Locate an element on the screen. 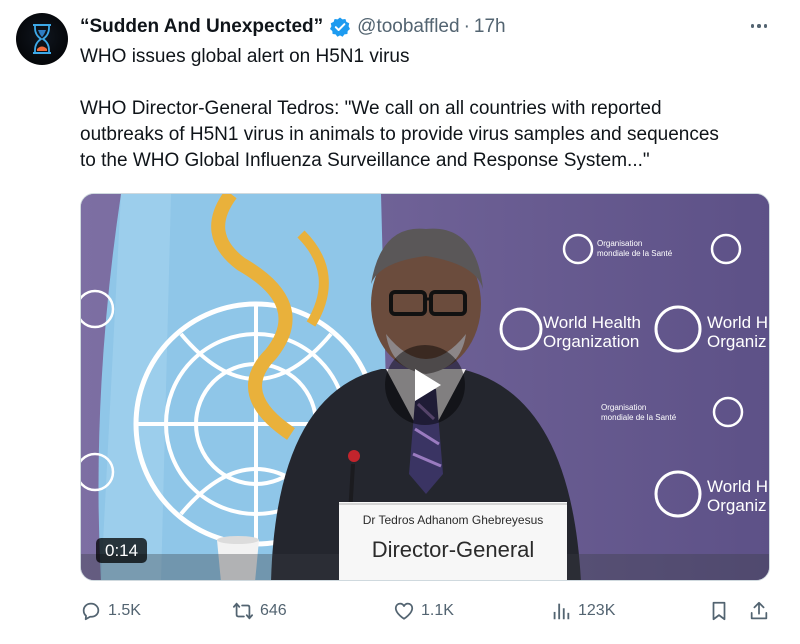 This screenshot has height=644, width=800. handle: @toobaffled is located at coordinates (408, 27).